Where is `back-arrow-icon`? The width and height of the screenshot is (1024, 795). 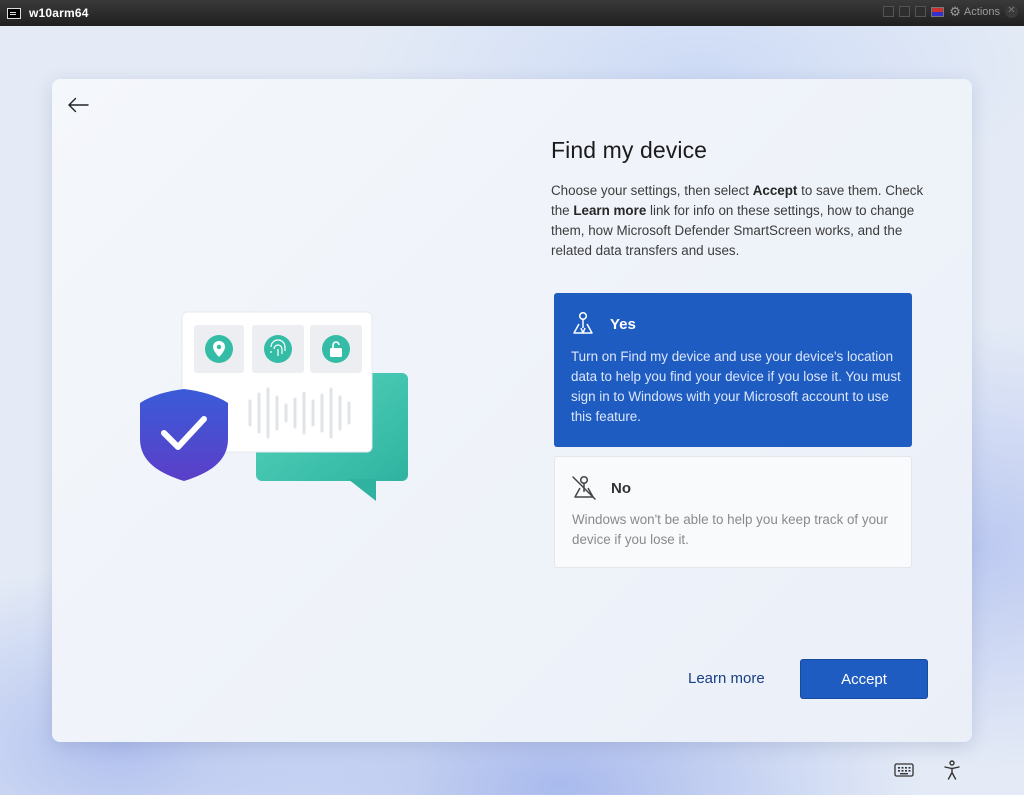
back-arrow-icon is located at coordinates (78, 105).